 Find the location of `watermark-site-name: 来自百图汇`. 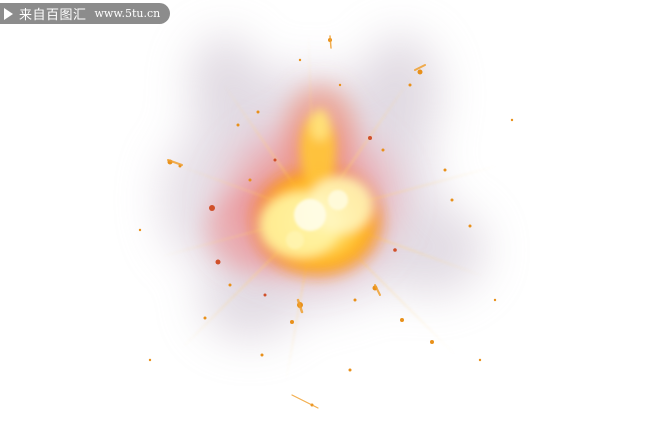

watermark-site-name: 来自百图汇 is located at coordinates (53, 15).